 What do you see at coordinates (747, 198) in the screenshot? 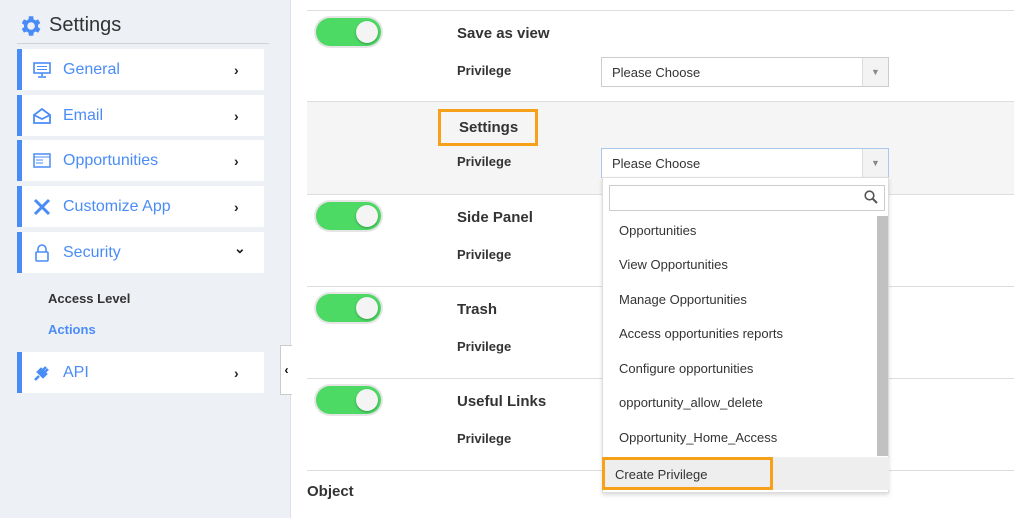
I see `dropdown-search-input` at bounding box center [747, 198].